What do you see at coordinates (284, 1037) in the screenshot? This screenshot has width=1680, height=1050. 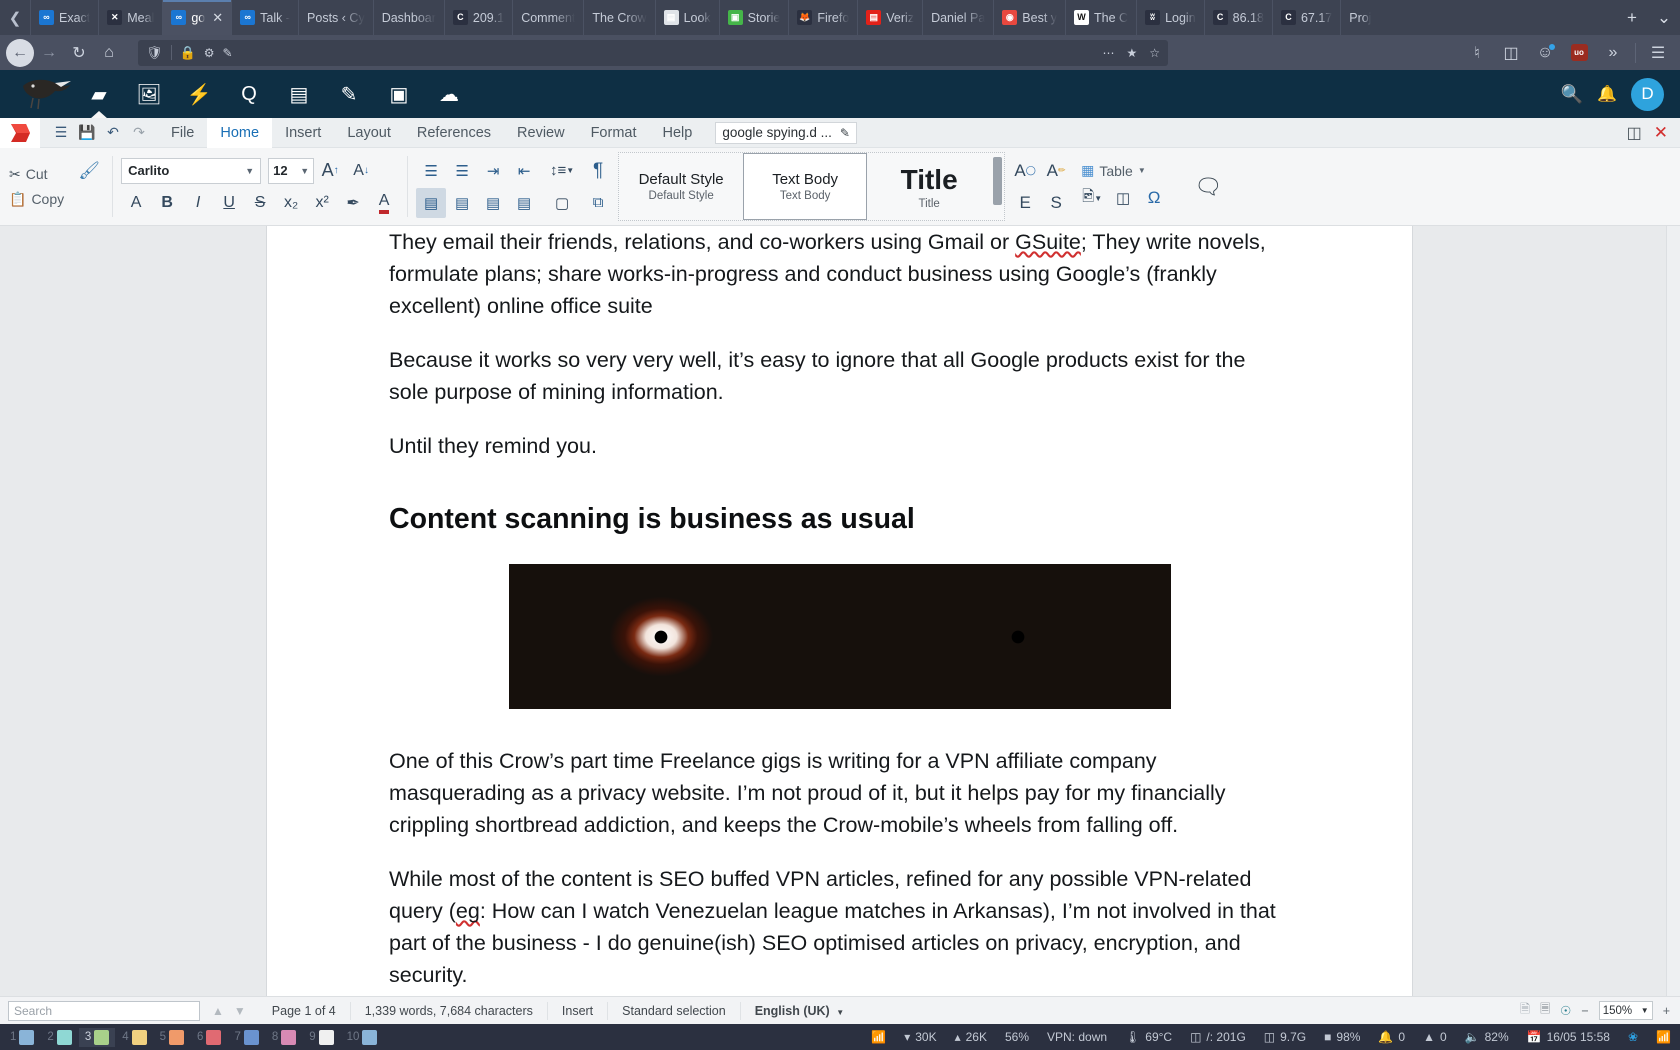 I see `workspace-8: 8` at bounding box center [284, 1037].